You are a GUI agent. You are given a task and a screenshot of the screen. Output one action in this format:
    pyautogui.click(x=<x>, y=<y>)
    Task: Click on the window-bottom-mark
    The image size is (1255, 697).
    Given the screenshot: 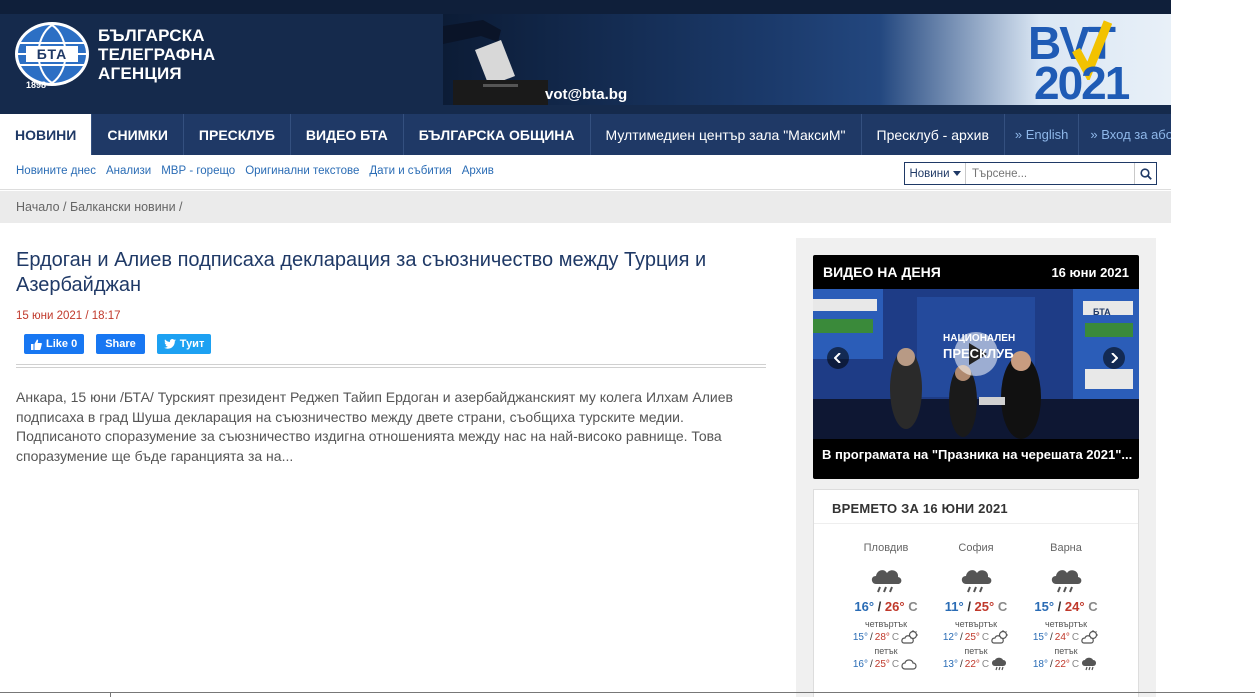 What is the action you would take?
    pyautogui.click(x=110, y=694)
    